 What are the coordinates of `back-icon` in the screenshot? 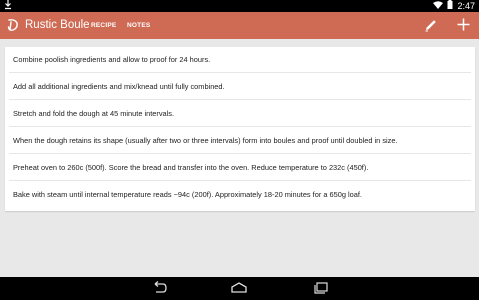 It's located at (159, 288).